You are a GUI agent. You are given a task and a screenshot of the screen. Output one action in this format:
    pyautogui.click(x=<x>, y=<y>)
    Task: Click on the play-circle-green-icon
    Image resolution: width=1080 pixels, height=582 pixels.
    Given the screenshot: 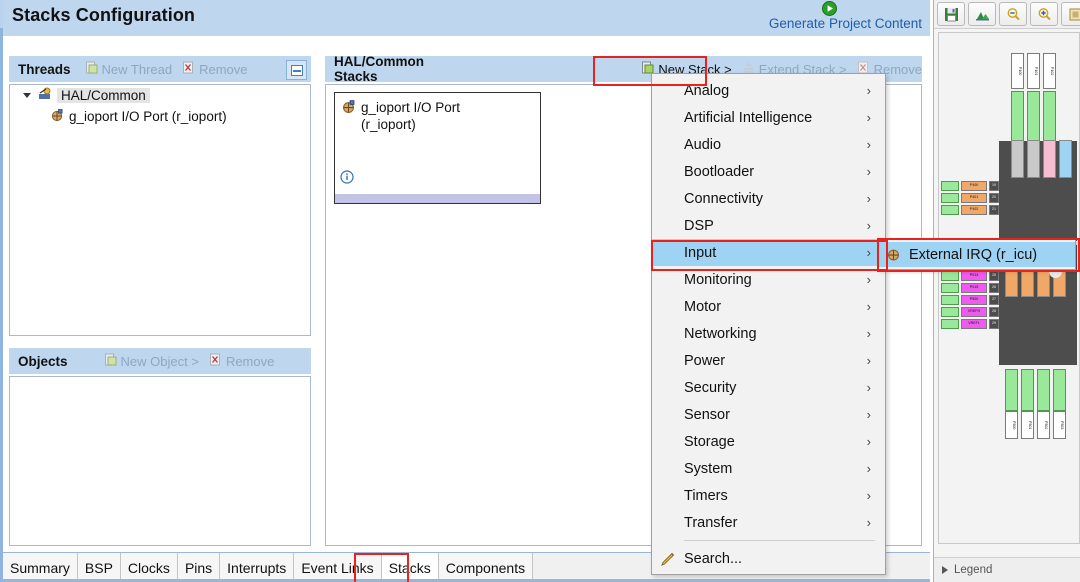 What is the action you would take?
    pyautogui.click(x=829, y=8)
    